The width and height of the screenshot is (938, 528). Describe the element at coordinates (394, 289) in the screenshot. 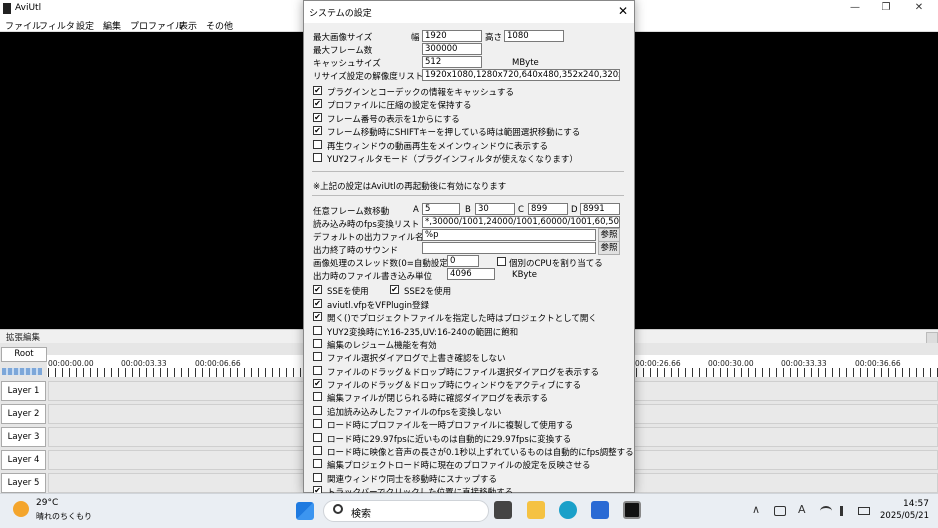

I see `sse2-checkbox: ✔` at that location.